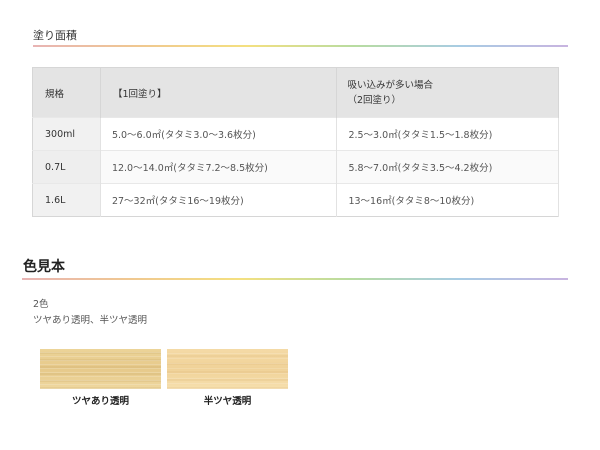 This screenshot has width=600, height=450. What do you see at coordinates (390, 85) in the screenshot?
I see `header-absorbent-line1: 吸い込みが多い場合` at bounding box center [390, 85].